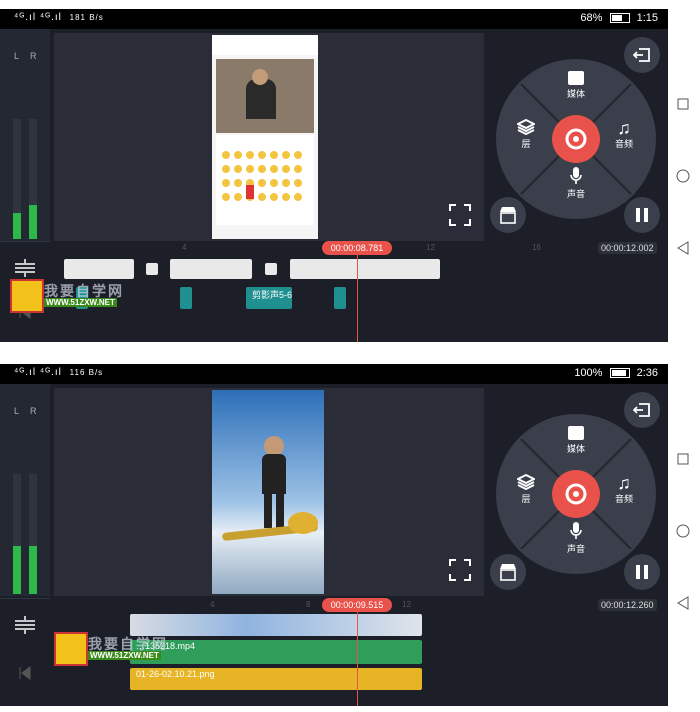 The height and width of the screenshot is (712, 700). Describe the element at coordinates (86, 17) in the screenshot. I see `network-speed: 181 B/s` at that location.